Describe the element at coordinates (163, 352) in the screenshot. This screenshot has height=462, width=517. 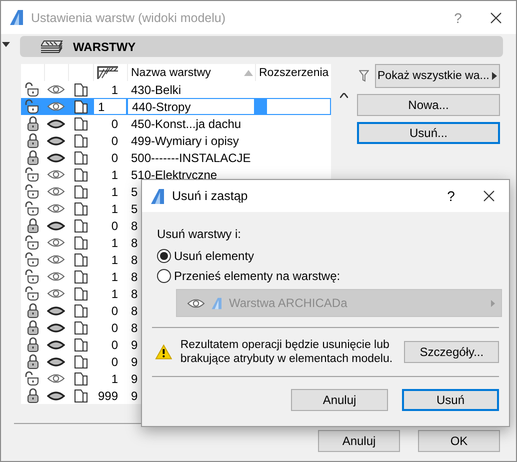
I see `warning-icon` at that location.